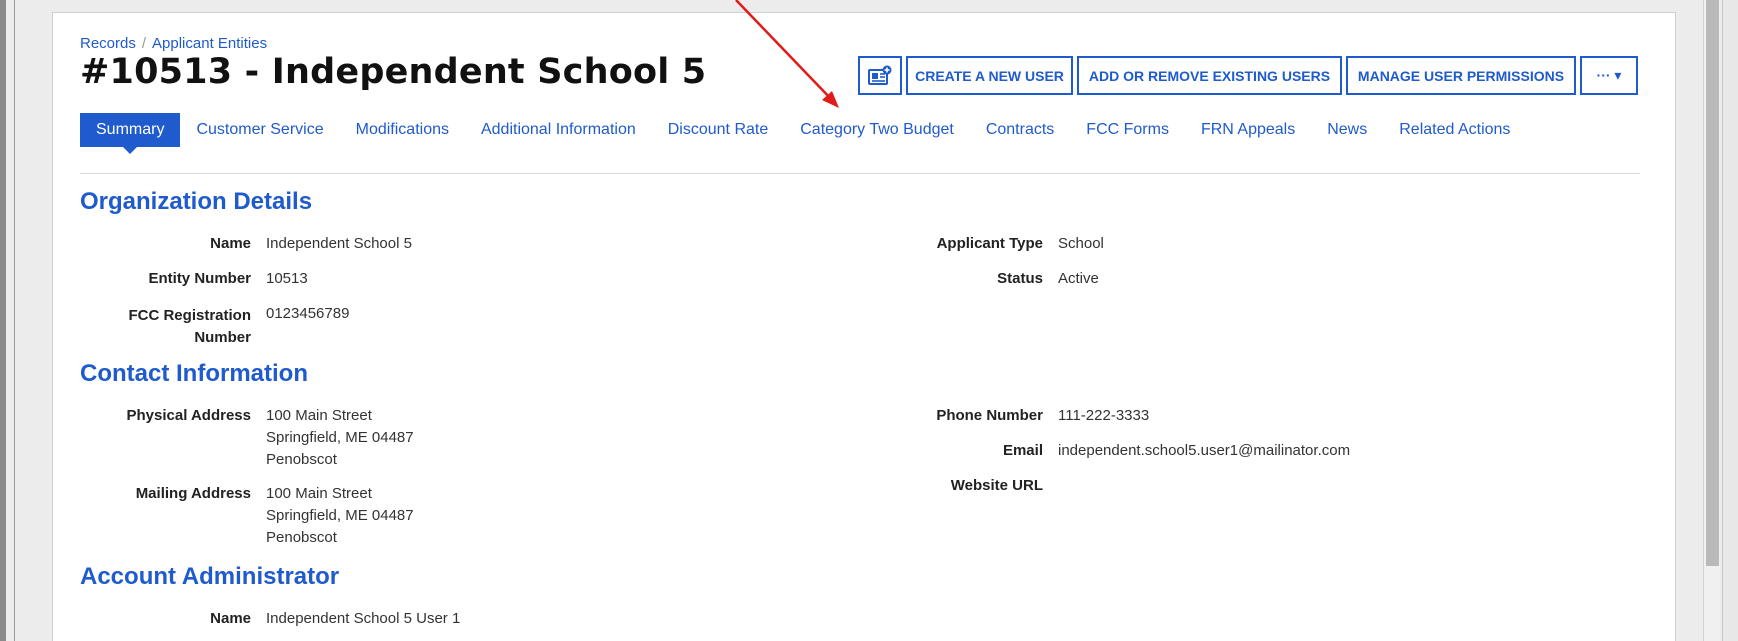 This screenshot has width=1738, height=641. I want to click on mailing-address-label: Mailing Address, so click(193, 493).